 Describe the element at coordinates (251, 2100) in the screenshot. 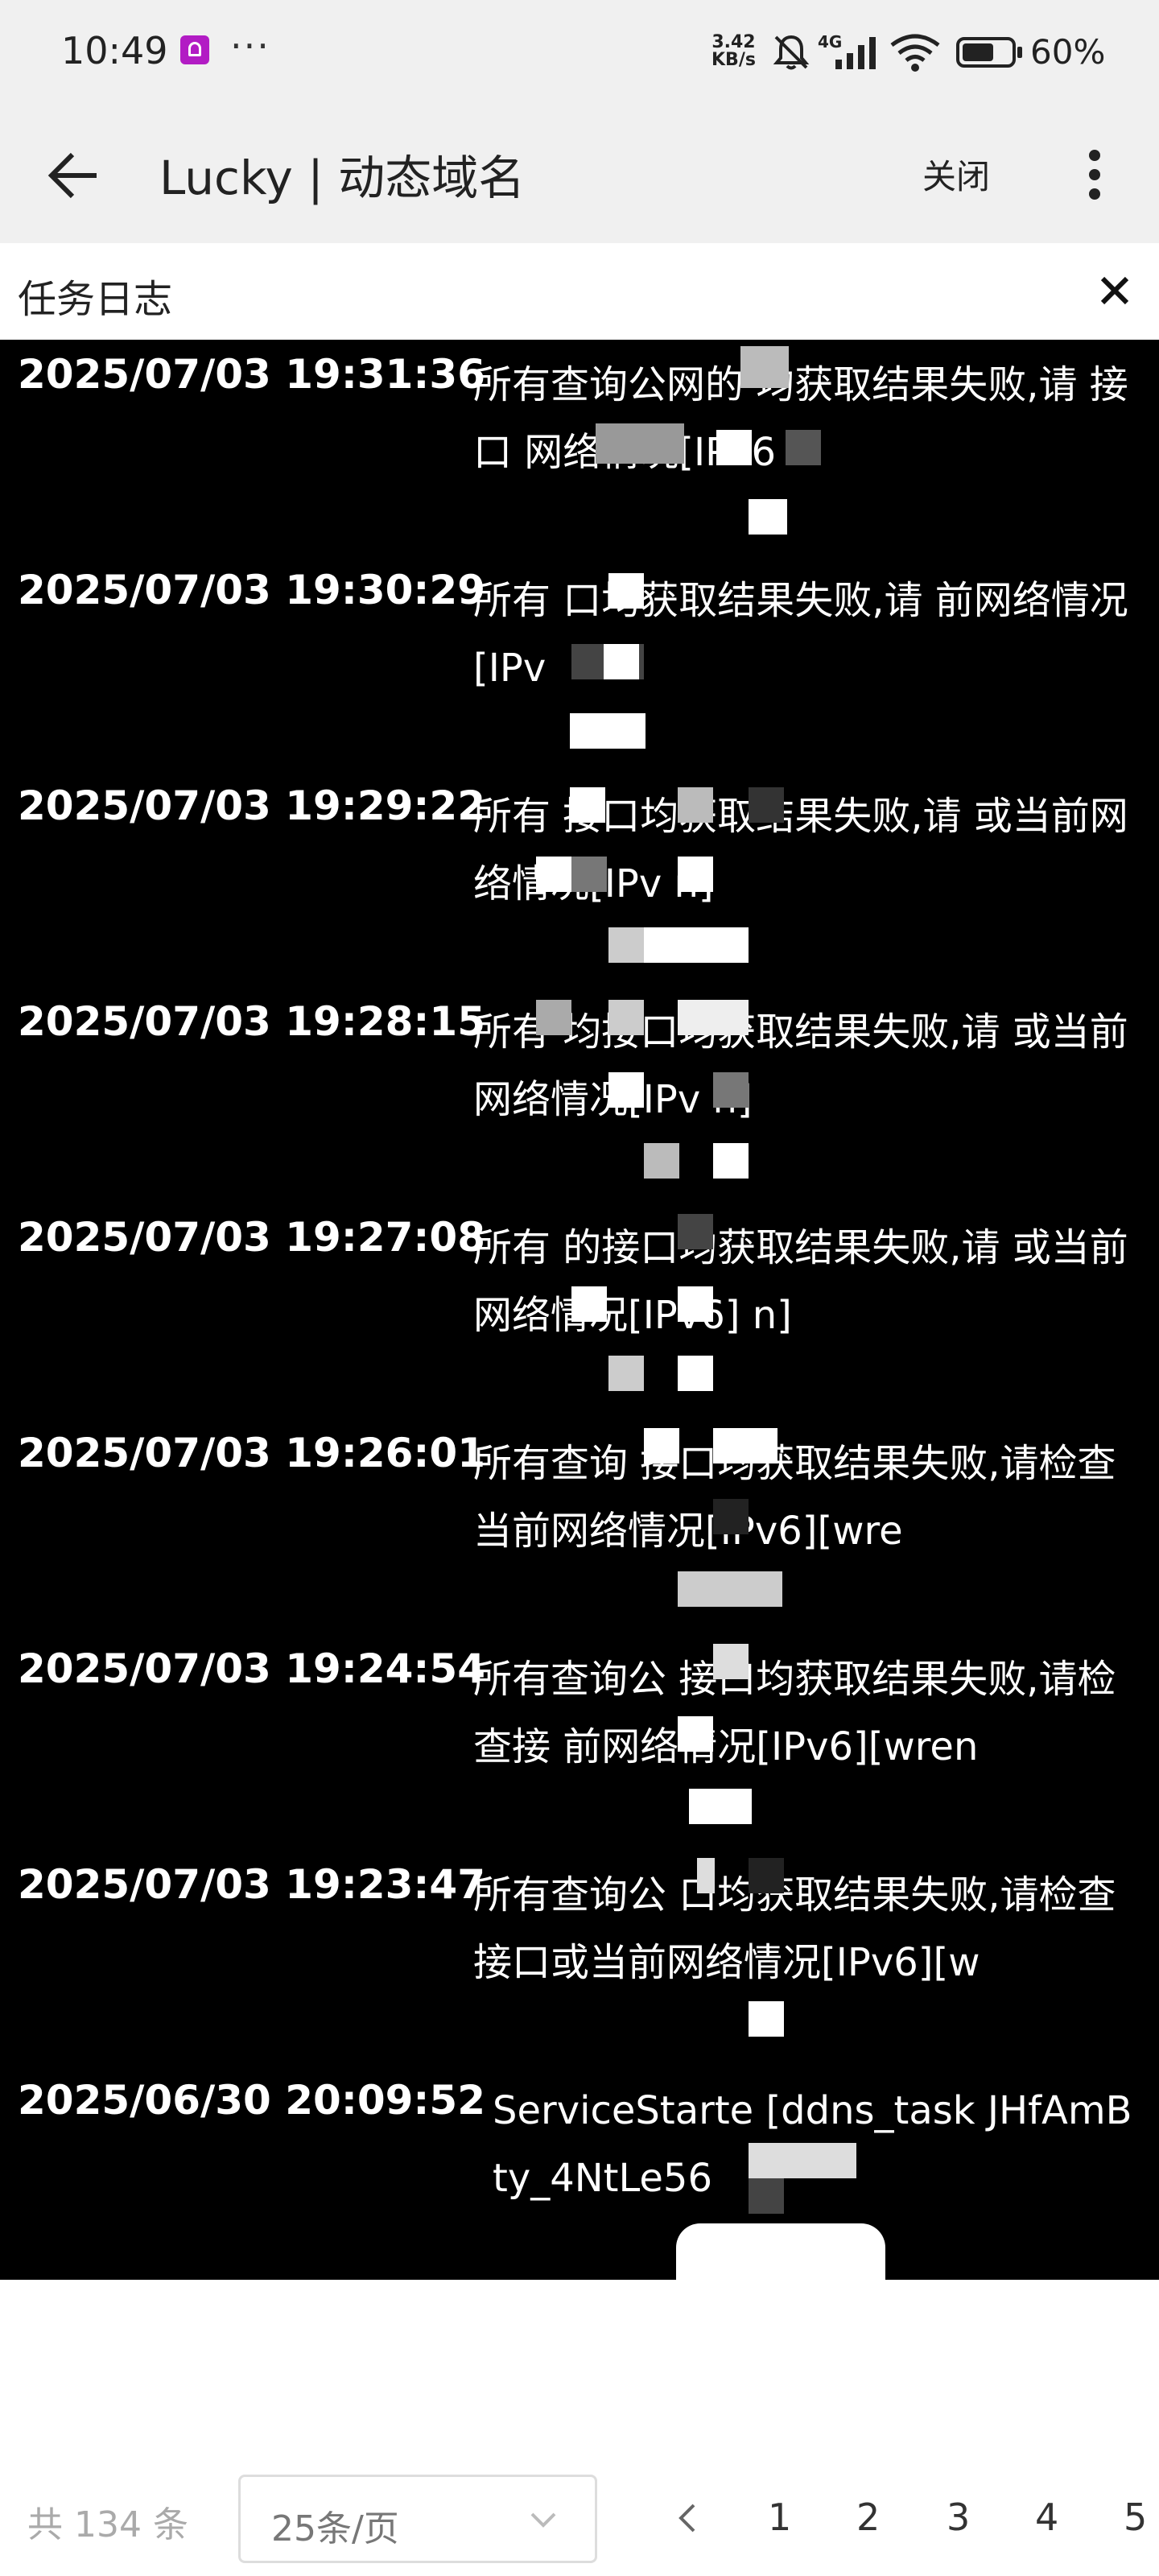

I see `log-timestamp: 2025/06/30 20:09:52` at that location.